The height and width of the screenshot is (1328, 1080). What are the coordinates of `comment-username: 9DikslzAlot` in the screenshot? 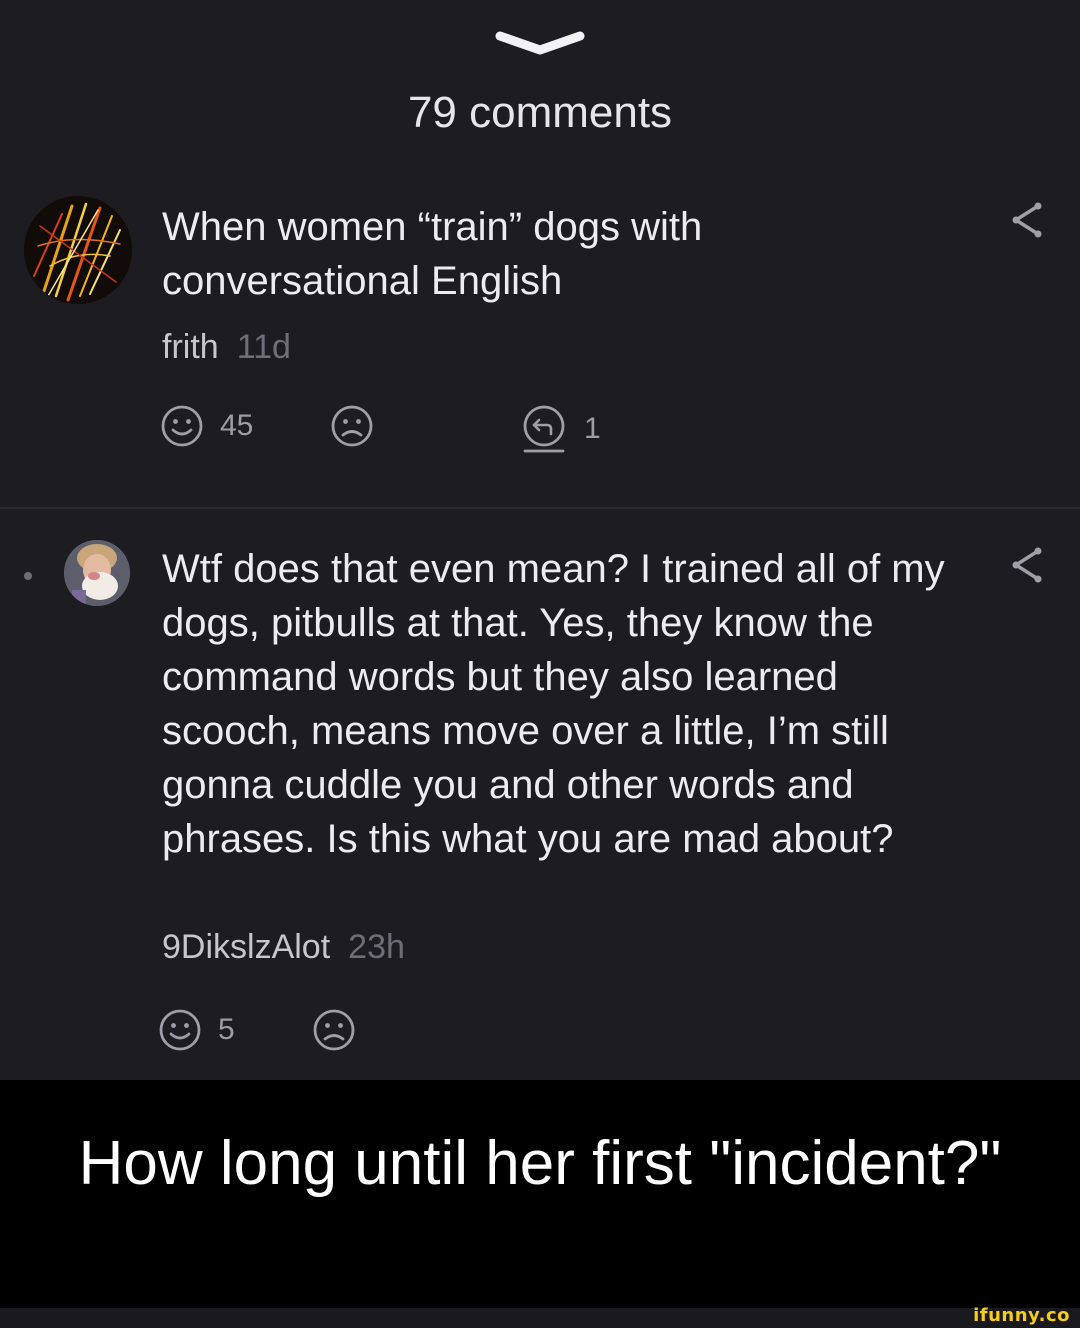 It's located at (246, 947).